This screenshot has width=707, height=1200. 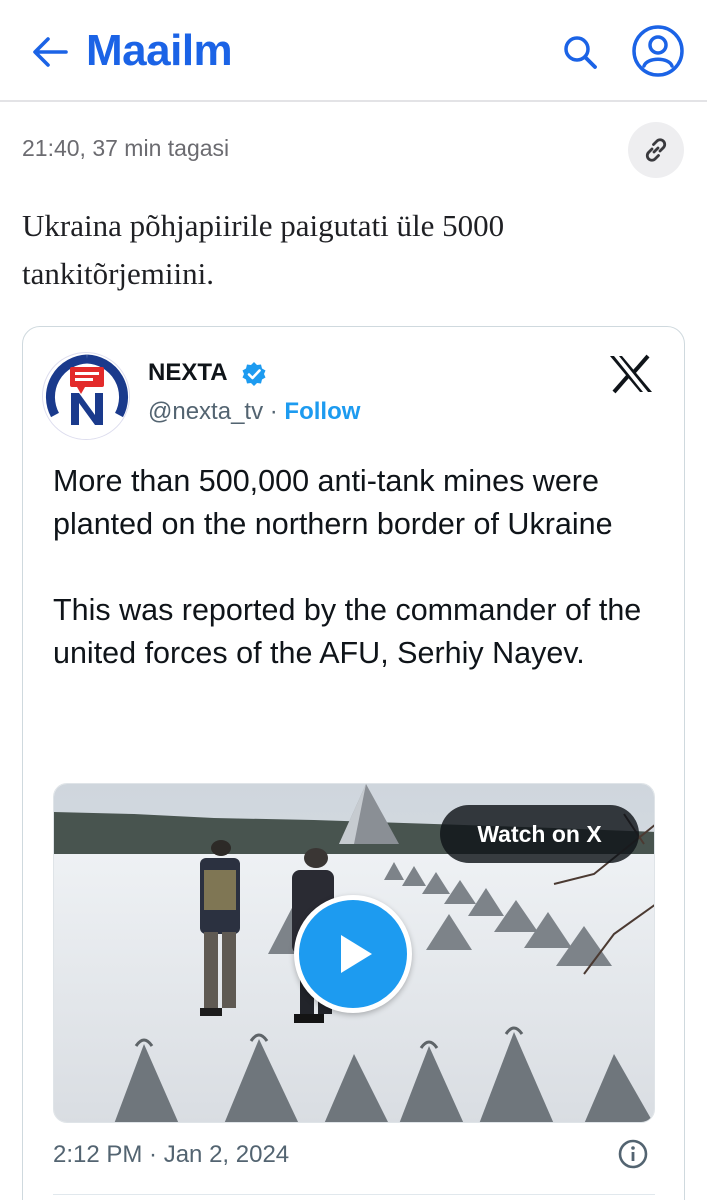 What do you see at coordinates (254, 374) in the screenshot?
I see `verified-badge-icon` at bounding box center [254, 374].